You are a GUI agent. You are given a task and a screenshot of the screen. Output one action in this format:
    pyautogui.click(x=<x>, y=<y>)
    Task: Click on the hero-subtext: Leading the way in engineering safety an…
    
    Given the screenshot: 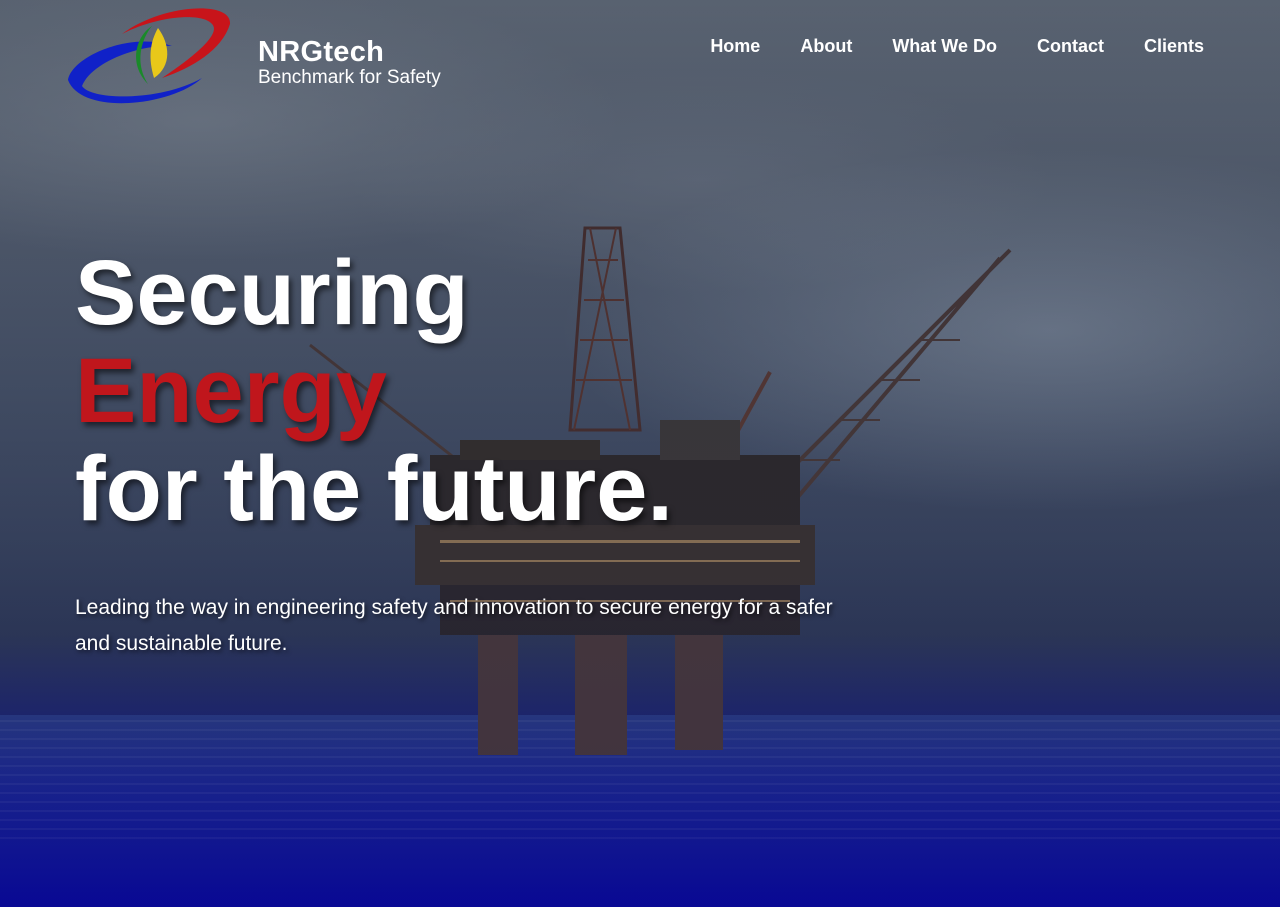 What is the action you would take?
    pyautogui.click(x=454, y=625)
    